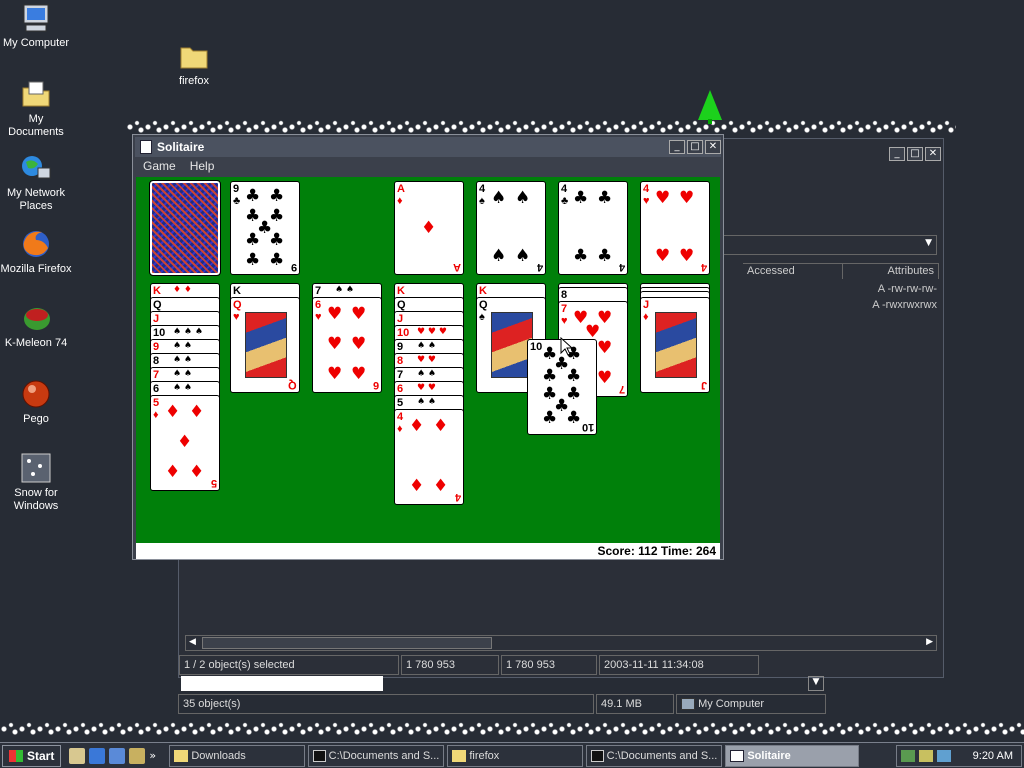 This screenshot has width=1024, height=768. Describe the element at coordinates (429, 228) in the screenshot. I see `foundation-pile: A ♦ ♦ A` at that location.